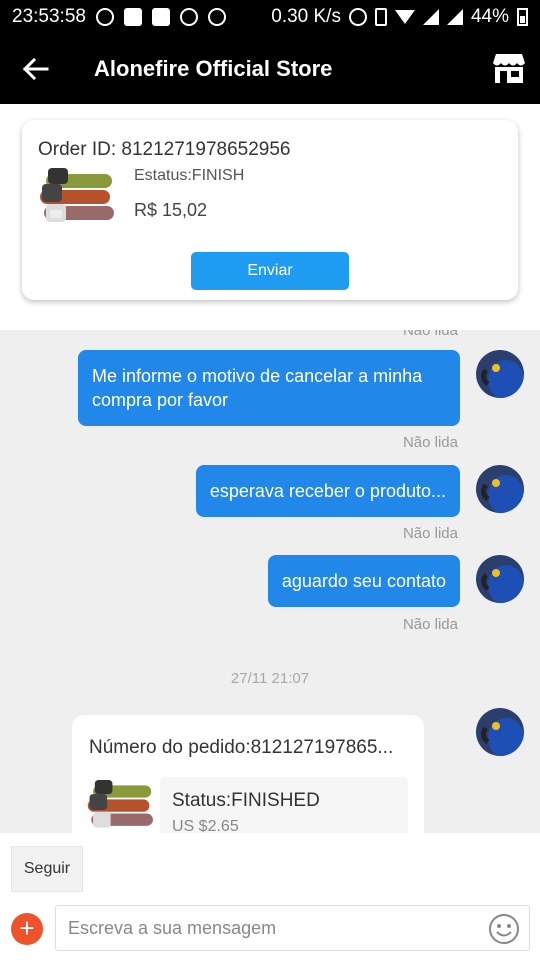 The image size is (540, 960). I want to click on message-text: Me informe o motivo de cancelar a minha, so click(257, 376).